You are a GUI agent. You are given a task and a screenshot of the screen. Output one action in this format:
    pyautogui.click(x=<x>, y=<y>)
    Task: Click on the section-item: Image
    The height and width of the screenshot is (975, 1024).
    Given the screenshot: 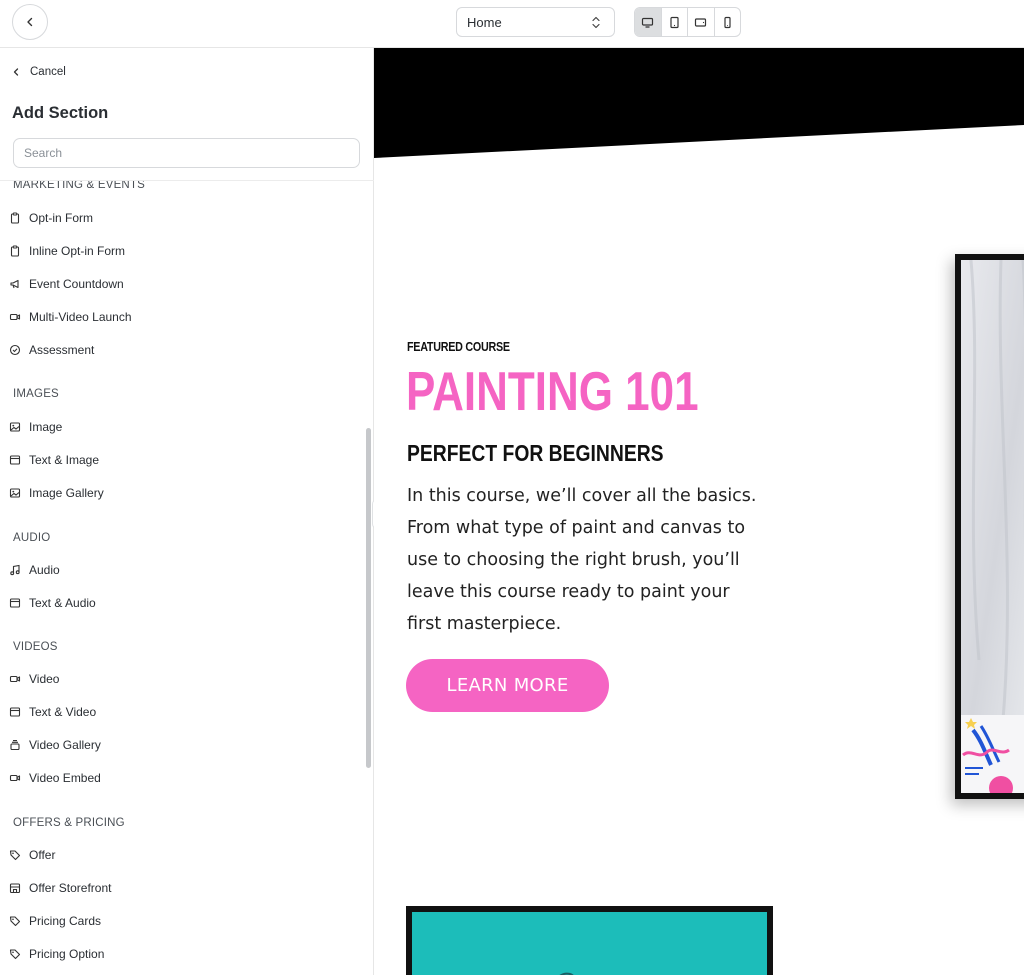 What is the action you would take?
    pyautogui.click(x=35, y=427)
    